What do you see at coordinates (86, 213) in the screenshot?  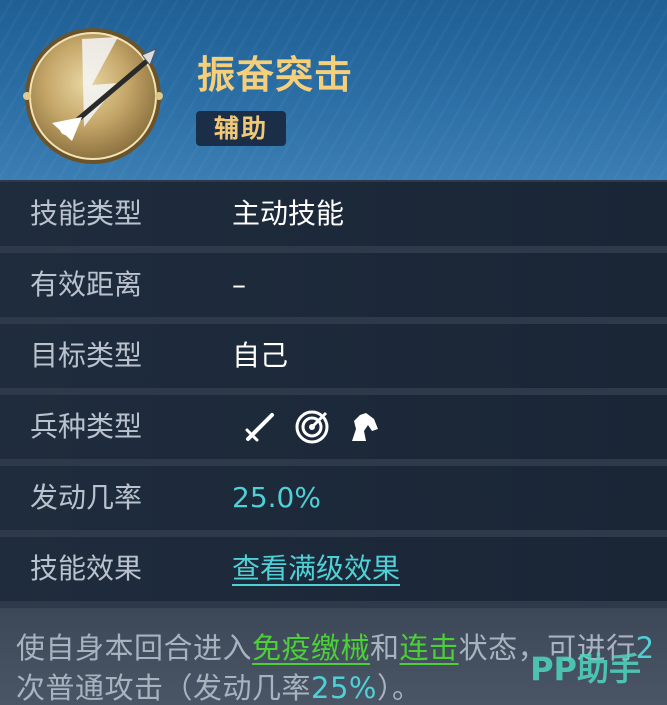 I see `row-label: 技能类型` at bounding box center [86, 213].